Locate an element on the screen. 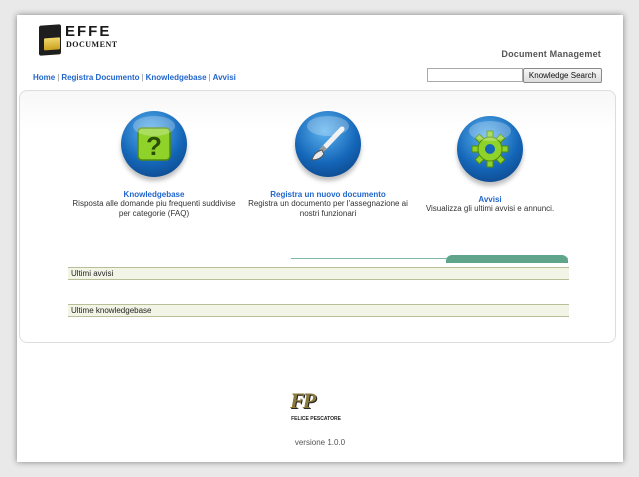 This screenshot has height=477, width=639. footer-logo-name: FELICE PESCATORE is located at coordinates (316, 419).